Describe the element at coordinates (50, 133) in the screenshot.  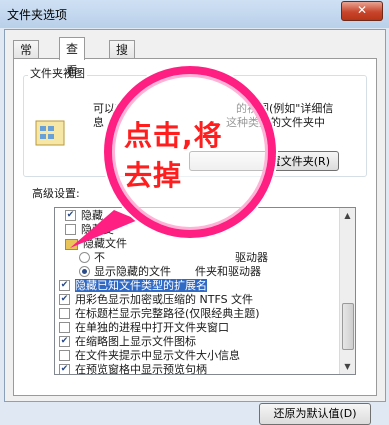
I see `folder-view-icon` at that location.